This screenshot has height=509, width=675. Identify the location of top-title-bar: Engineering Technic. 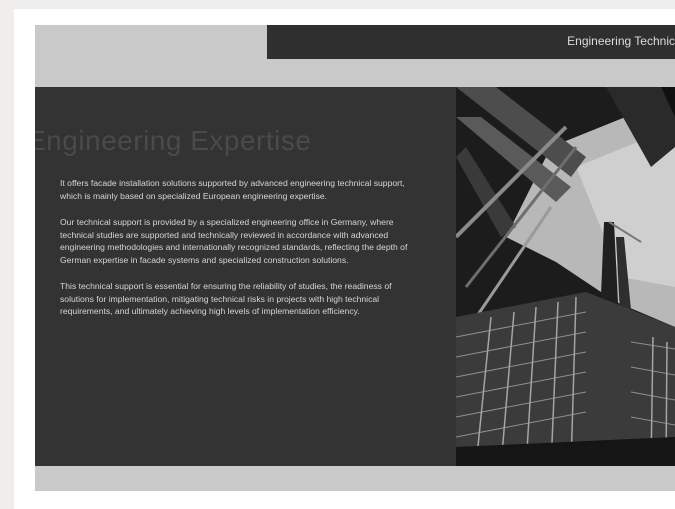
(471, 42).